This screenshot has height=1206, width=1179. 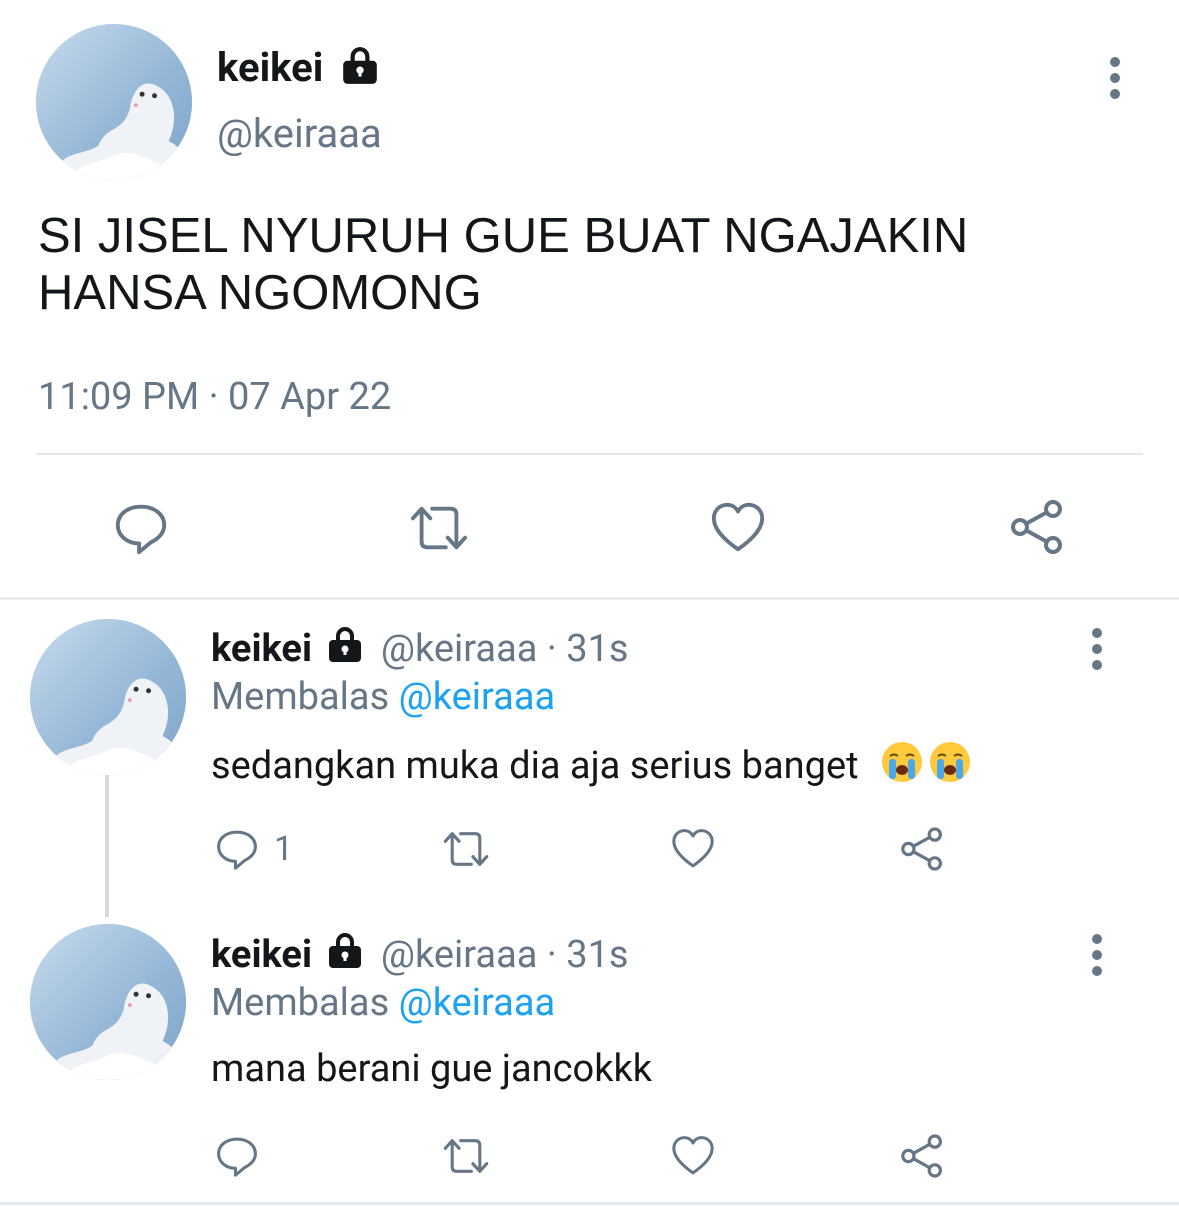 What do you see at coordinates (535, 766) in the screenshot?
I see `reply-text-content: sedangkan muka dia aja serius banget` at bounding box center [535, 766].